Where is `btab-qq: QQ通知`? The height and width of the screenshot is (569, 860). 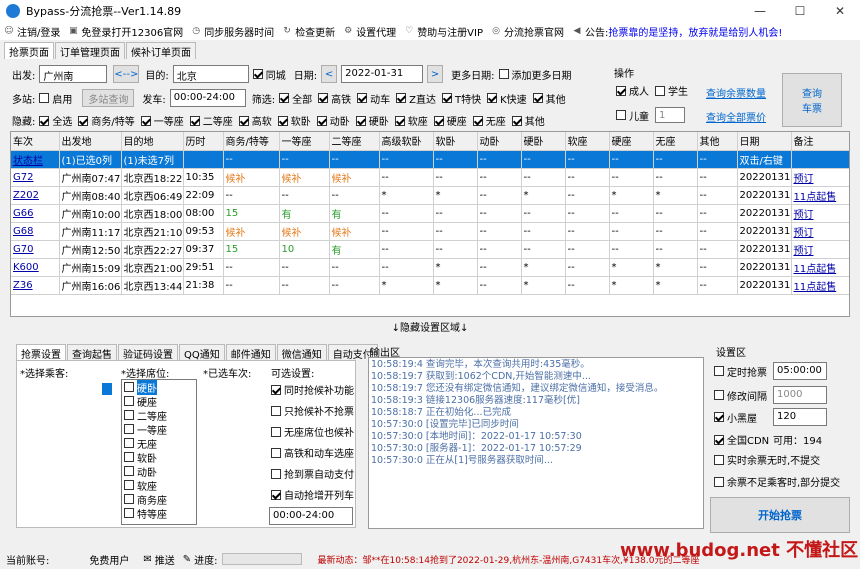 btab-qq: QQ通知 is located at coordinates (202, 352).